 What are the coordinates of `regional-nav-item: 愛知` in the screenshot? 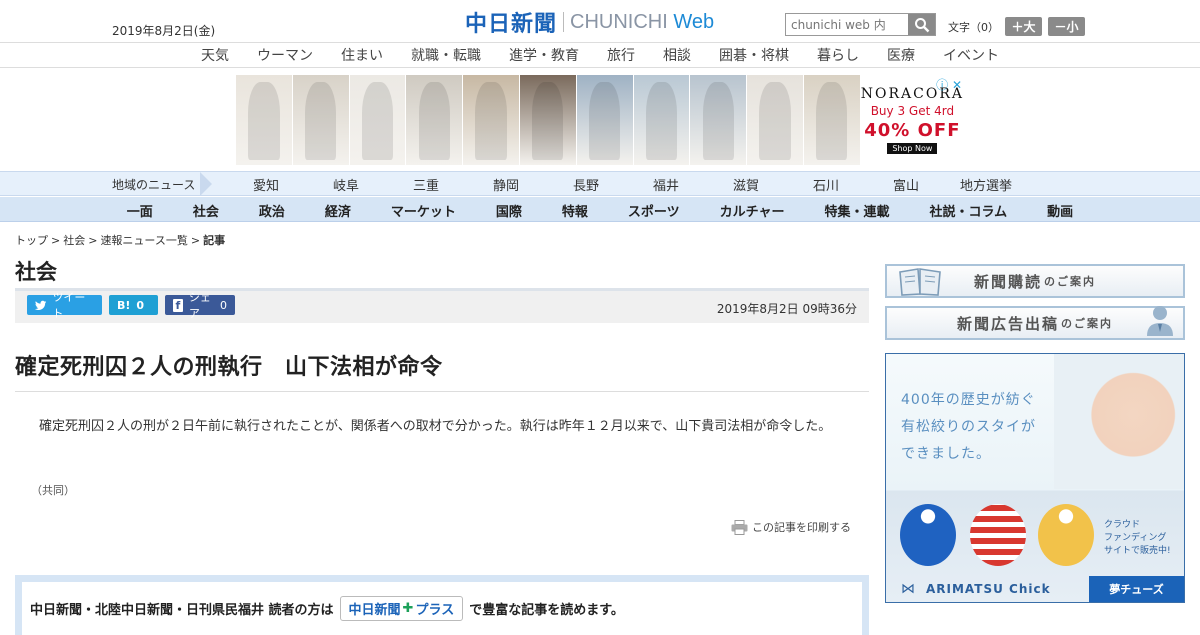 It's located at (266, 184).